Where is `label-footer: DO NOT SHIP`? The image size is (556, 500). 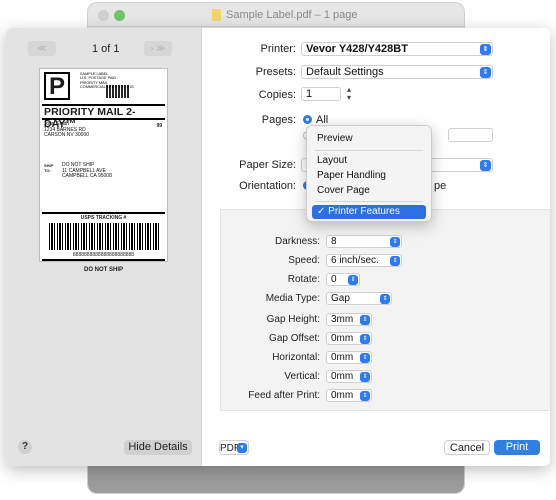 label-footer: DO NOT SHIP is located at coordinates (103, 270).